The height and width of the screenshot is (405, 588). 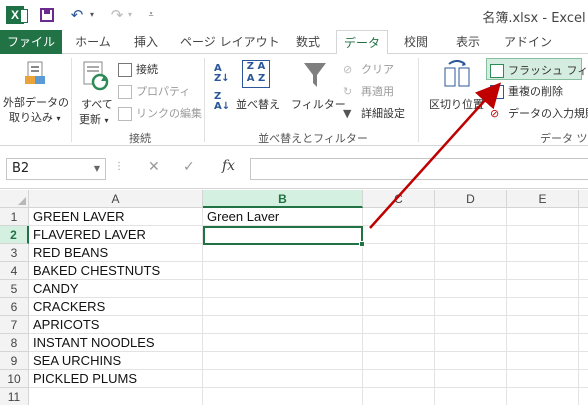 What do you see at coordinates (416, 42) in the screenshot?
I see `tab-review: 校閲` at bounding box center [416, 42].